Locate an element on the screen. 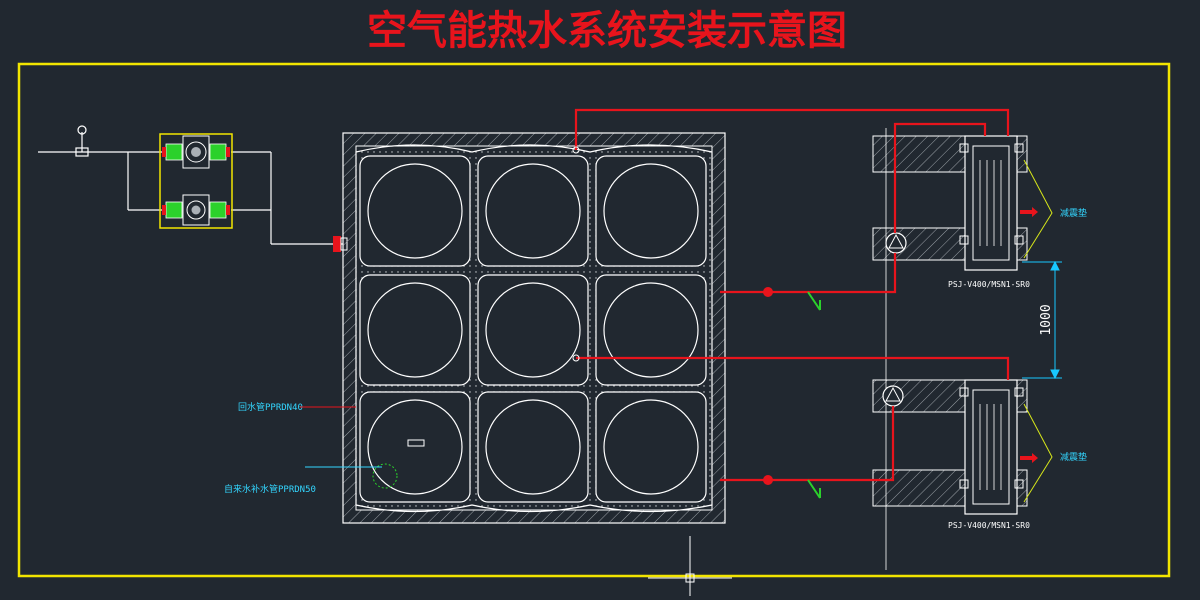  heat-pump-model-top: PSJ-V400/MSN1-SR0 is located at coordinates (989, 284).